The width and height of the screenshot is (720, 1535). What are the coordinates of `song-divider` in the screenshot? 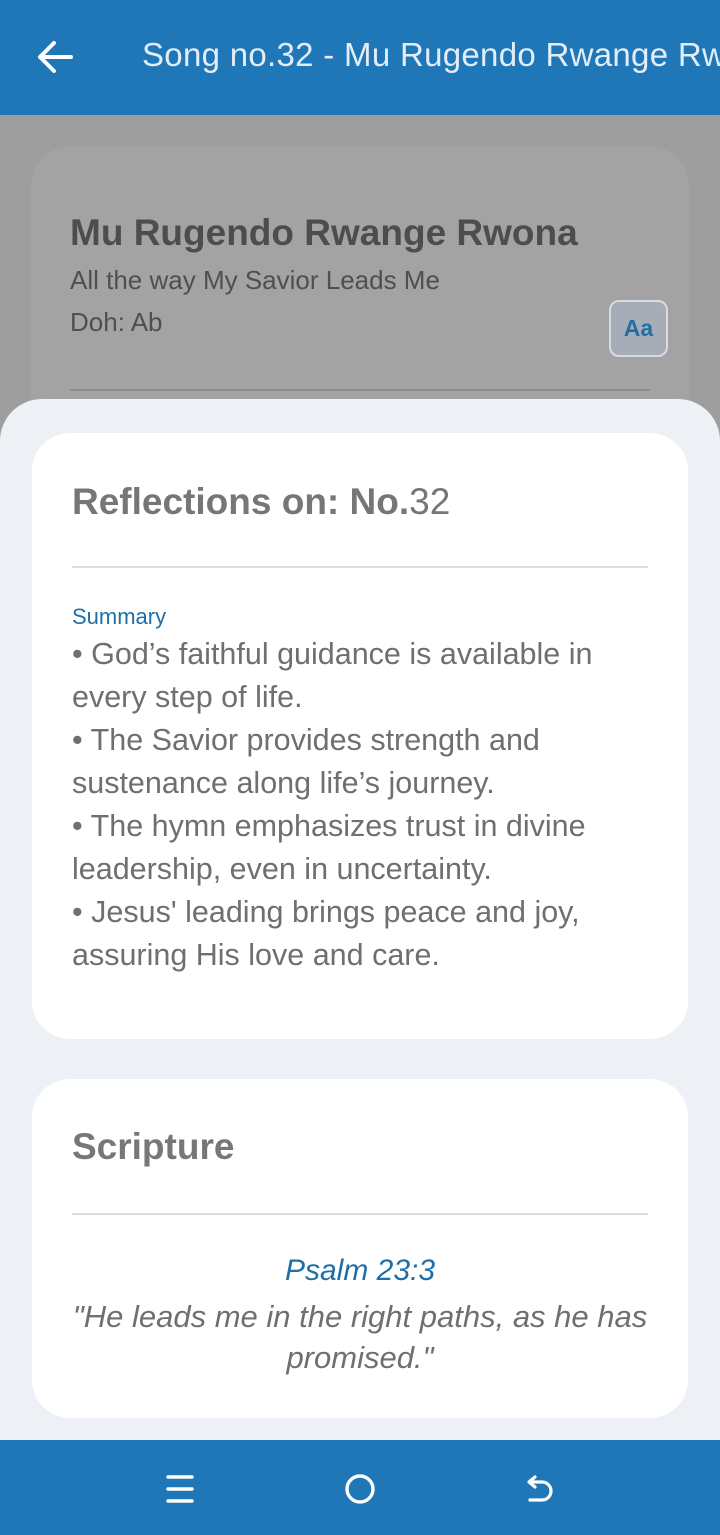 It's located at (360, 390).